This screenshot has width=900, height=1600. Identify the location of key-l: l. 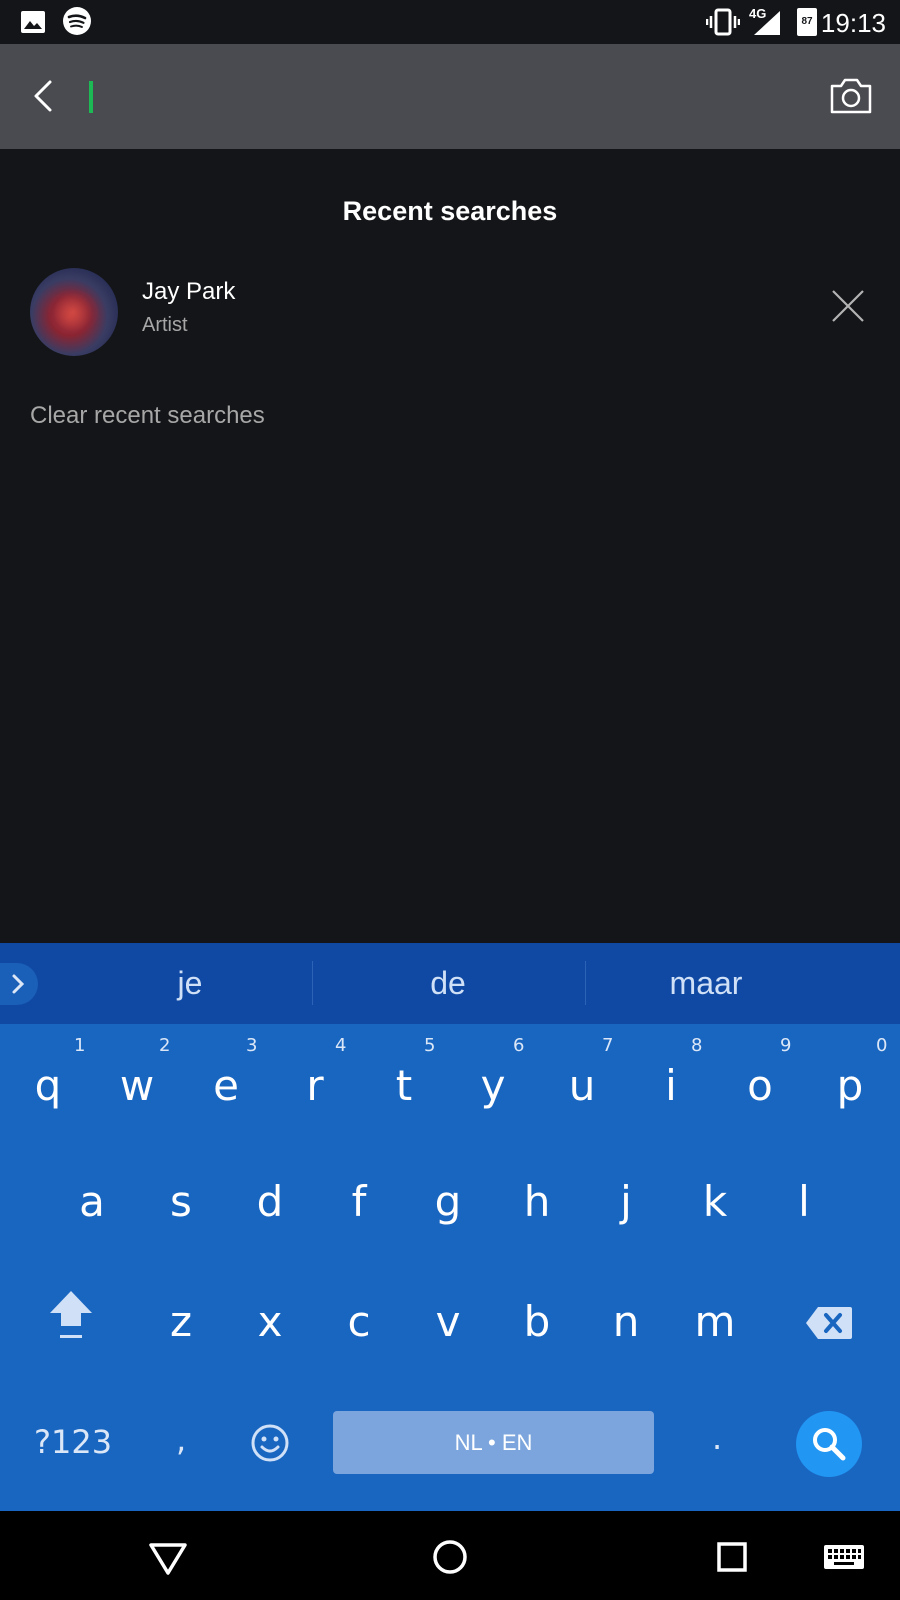
(804, 1201).